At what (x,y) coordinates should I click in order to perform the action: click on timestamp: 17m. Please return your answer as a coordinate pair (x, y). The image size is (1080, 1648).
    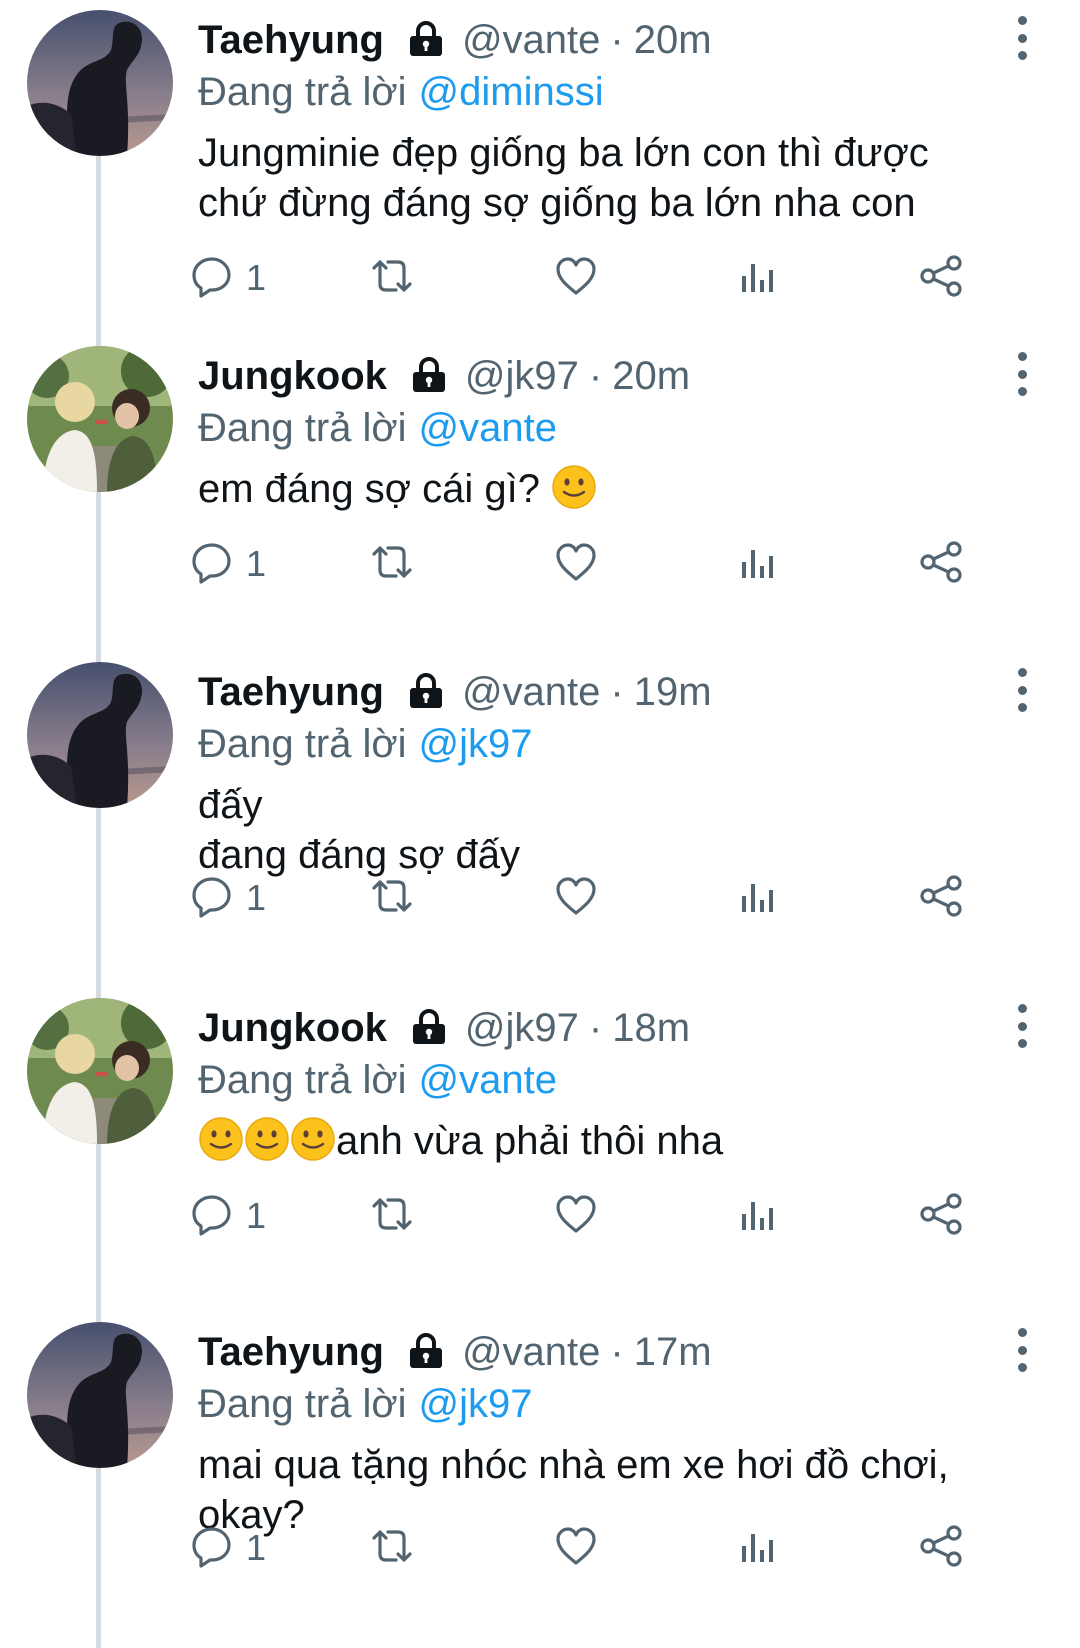
    Looking at the image, I should click on (673, 1352).